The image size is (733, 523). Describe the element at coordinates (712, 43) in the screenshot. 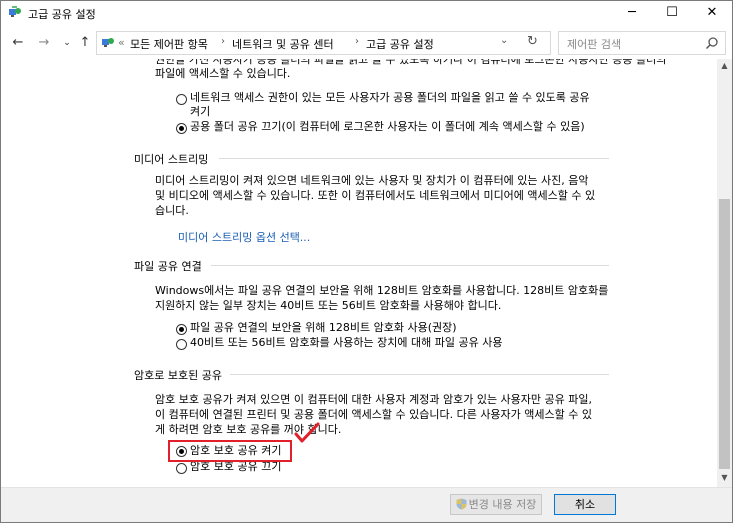

I see `search-icon` at that location.